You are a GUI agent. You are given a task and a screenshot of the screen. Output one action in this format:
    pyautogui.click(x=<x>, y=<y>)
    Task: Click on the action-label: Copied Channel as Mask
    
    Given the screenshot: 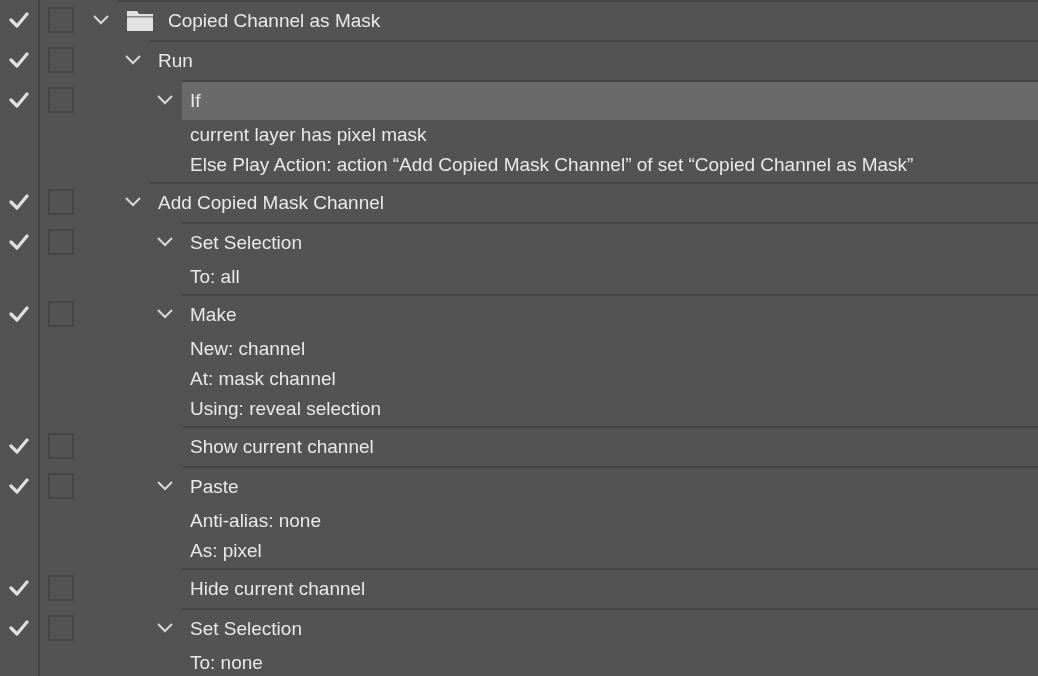 What is the action you would take?
    pyautogui.click(x=274, y=20)
    